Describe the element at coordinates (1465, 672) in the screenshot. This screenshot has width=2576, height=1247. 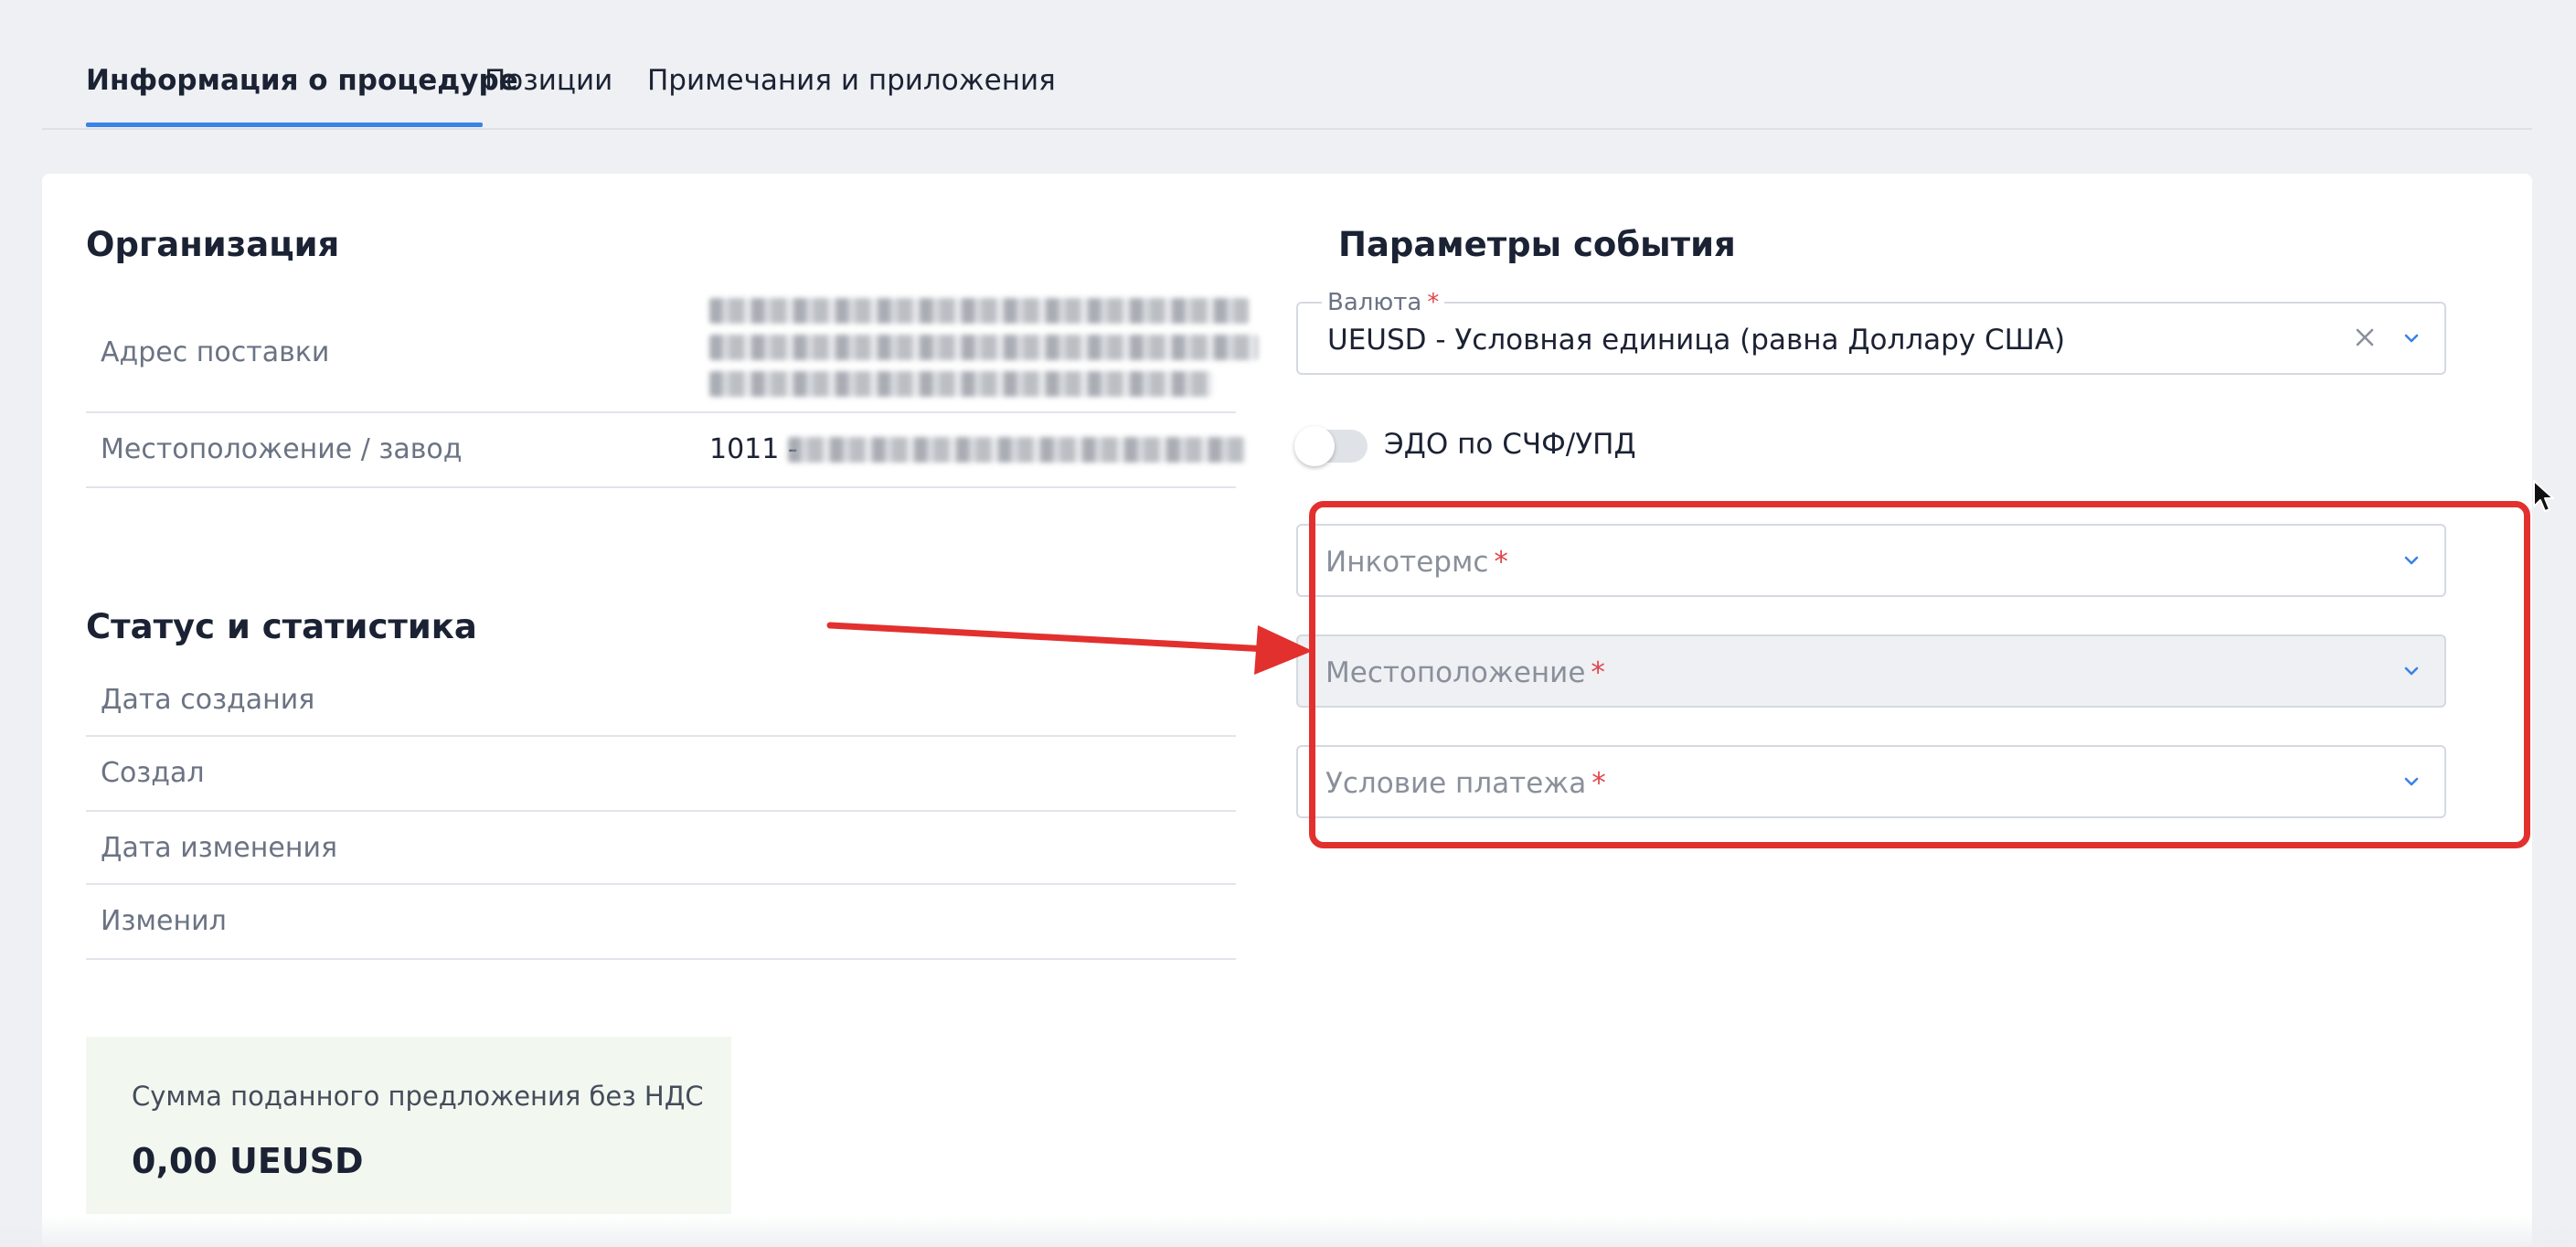
I see `location-placeholder: Местоположение *` at that location.